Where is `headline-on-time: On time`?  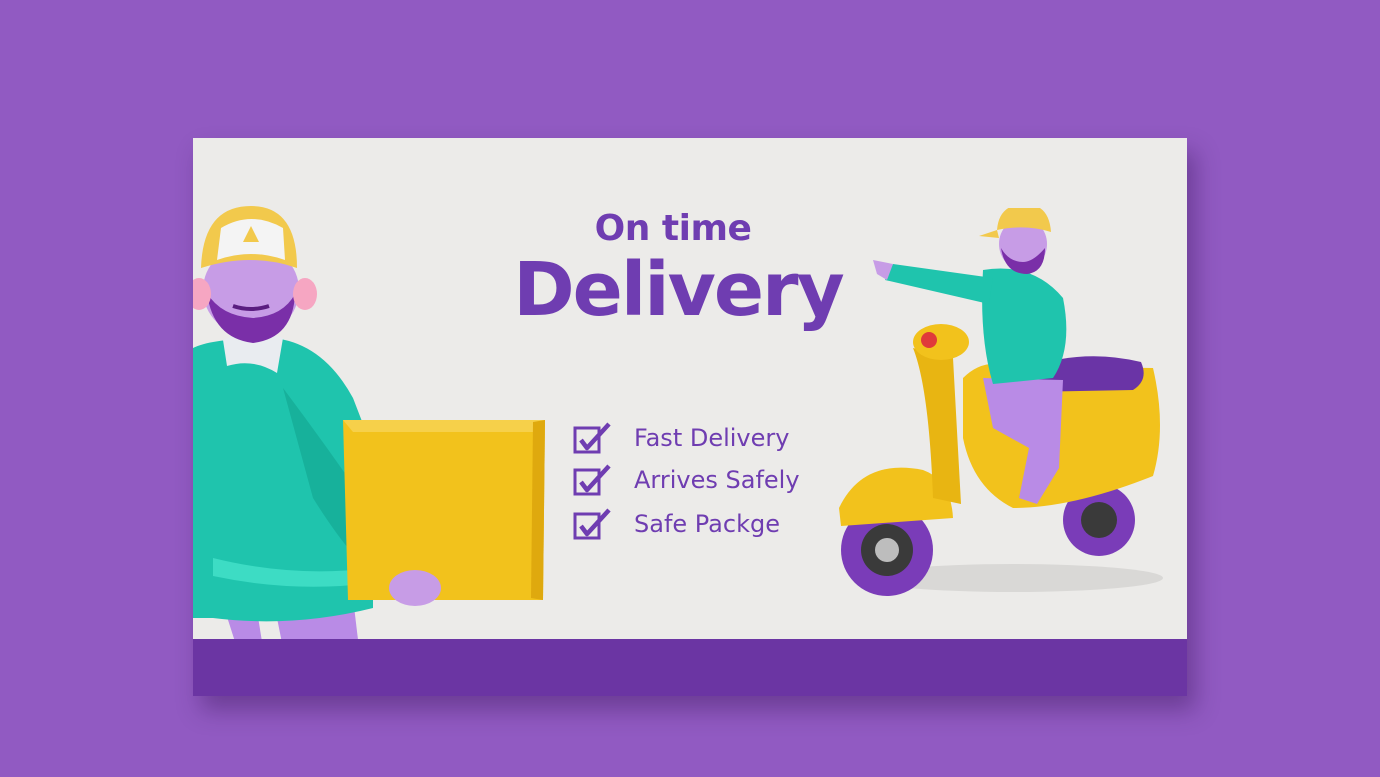 headline-on-time: On time is located at coordinates (673, 228).